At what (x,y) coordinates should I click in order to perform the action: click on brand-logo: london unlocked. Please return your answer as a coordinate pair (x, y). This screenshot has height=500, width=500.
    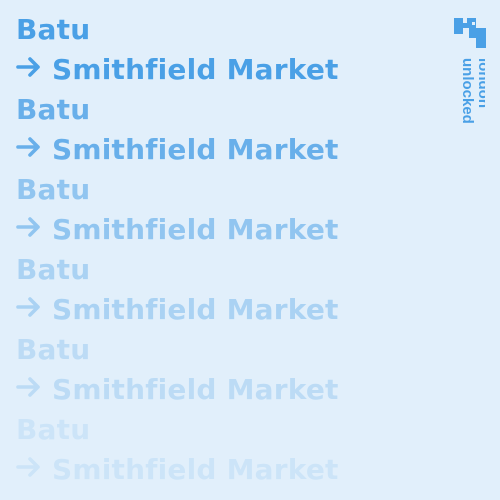
    Looking at the image, I should click on (469, 77).